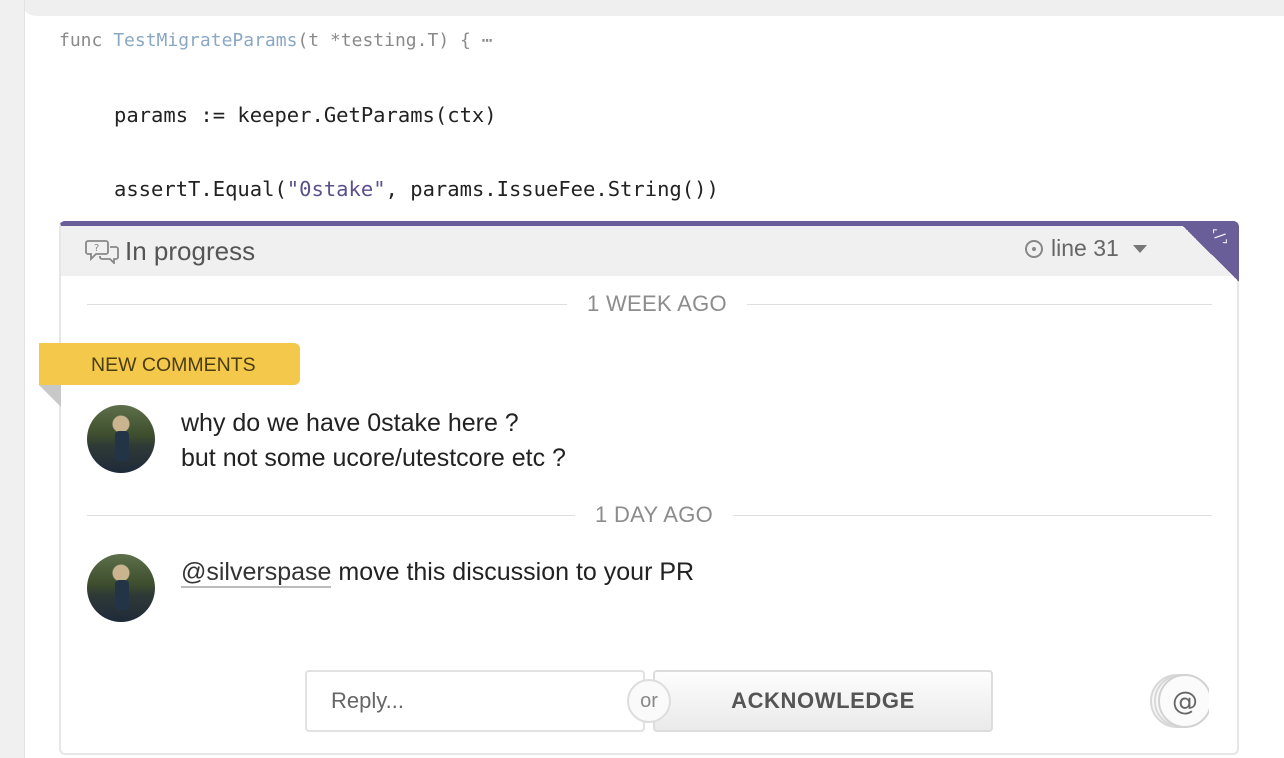 This screenshot has width=1284, height=758. Describe the element at coordinates (200, 189) in the screenshot. I see `code-assert-prefix: assertT.Equal(` at that location.